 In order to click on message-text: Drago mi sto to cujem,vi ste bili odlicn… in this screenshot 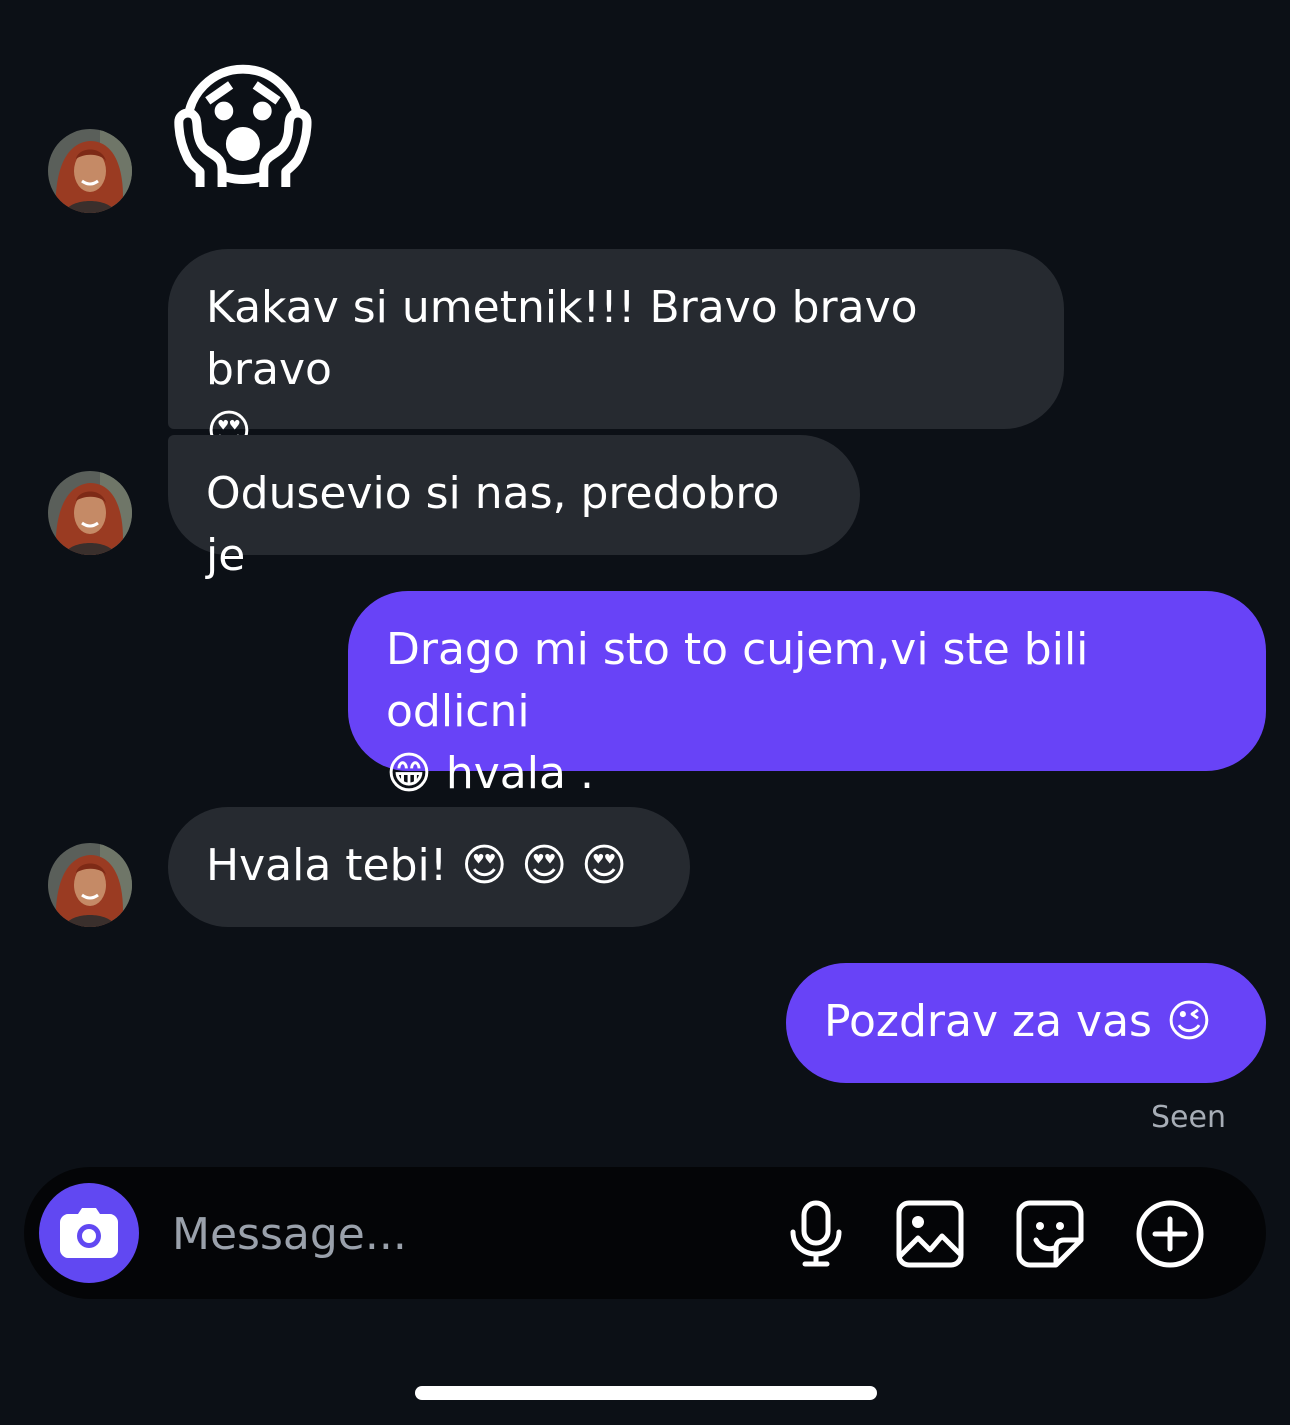, I will do `click(737, 680)`.